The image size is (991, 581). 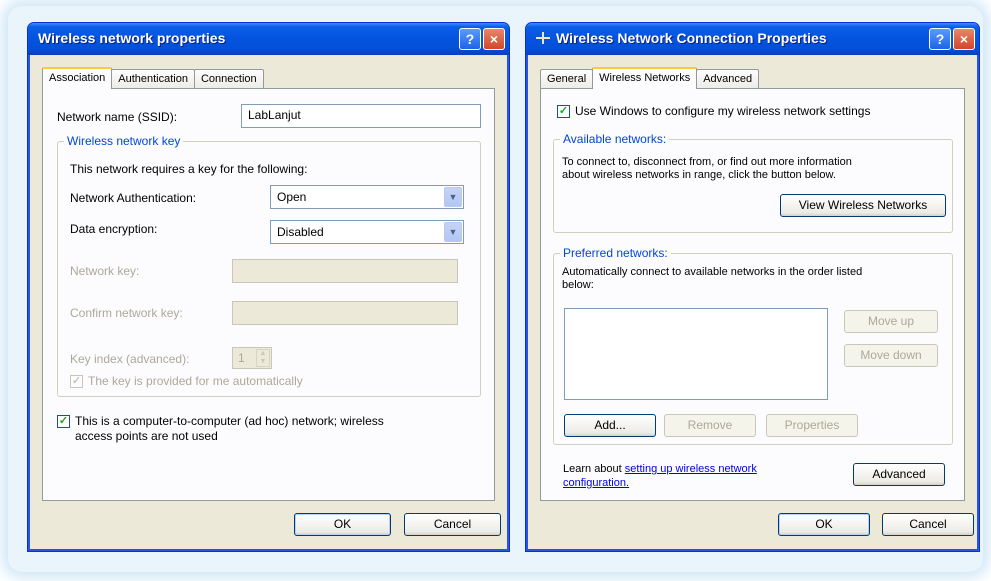 I want to click on dialog-title: Wireless network properties, so click(x=132, y=38).